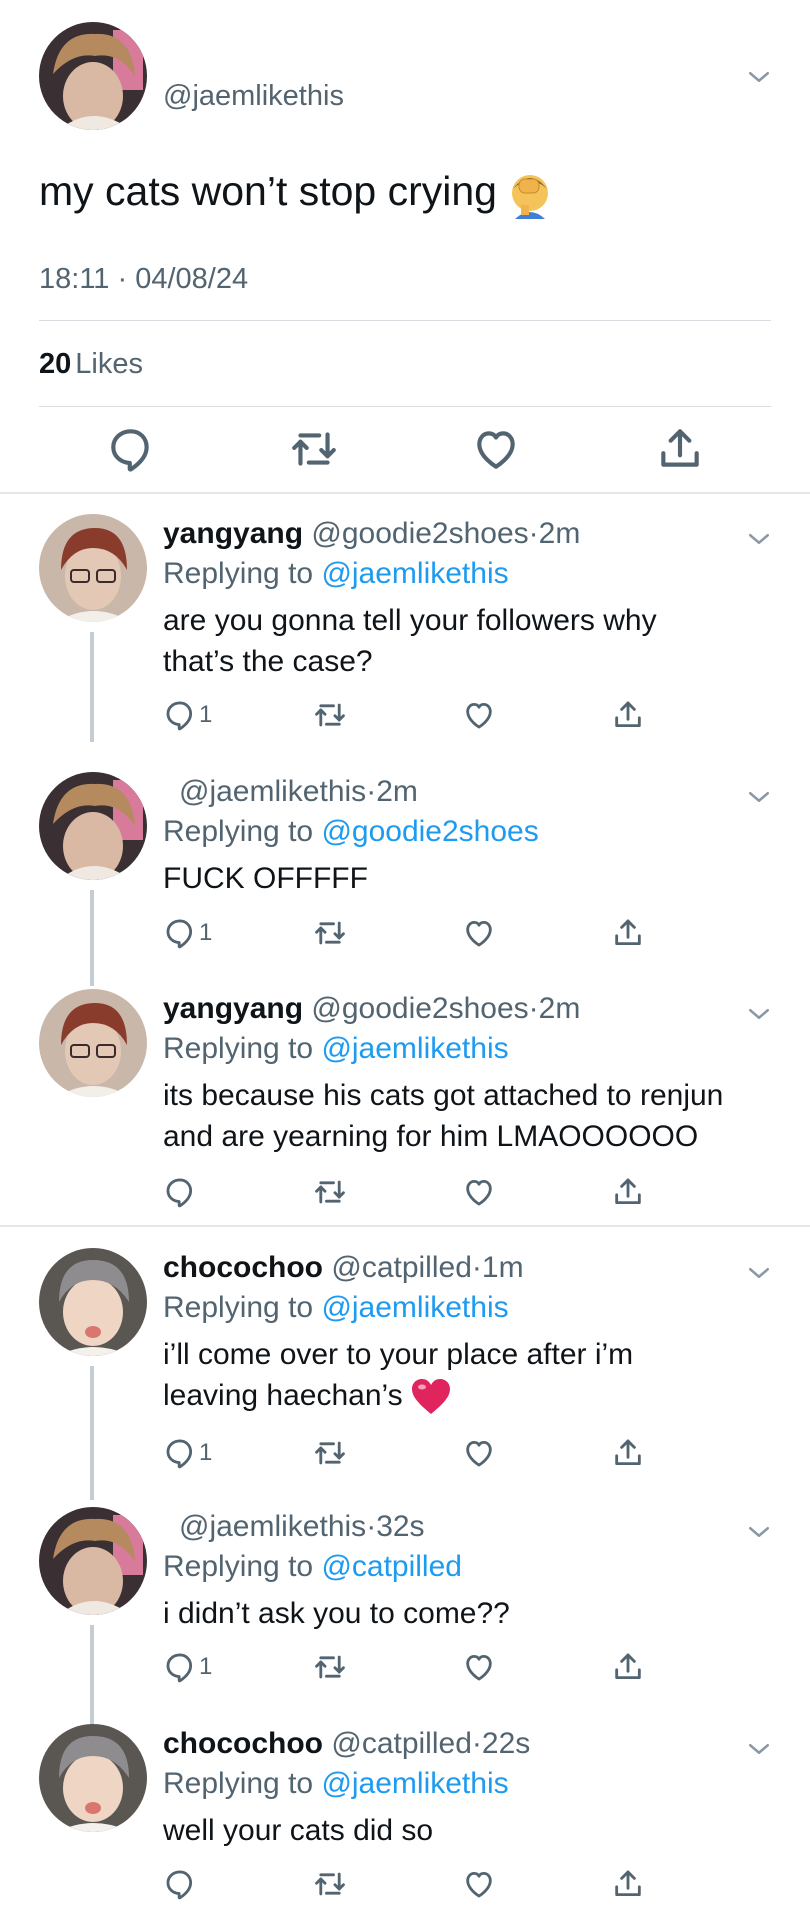  Describe the element at coordinates (336, 1613) in the screenshot. I see `reply-text: i didn’t ask you to come??` at that location.